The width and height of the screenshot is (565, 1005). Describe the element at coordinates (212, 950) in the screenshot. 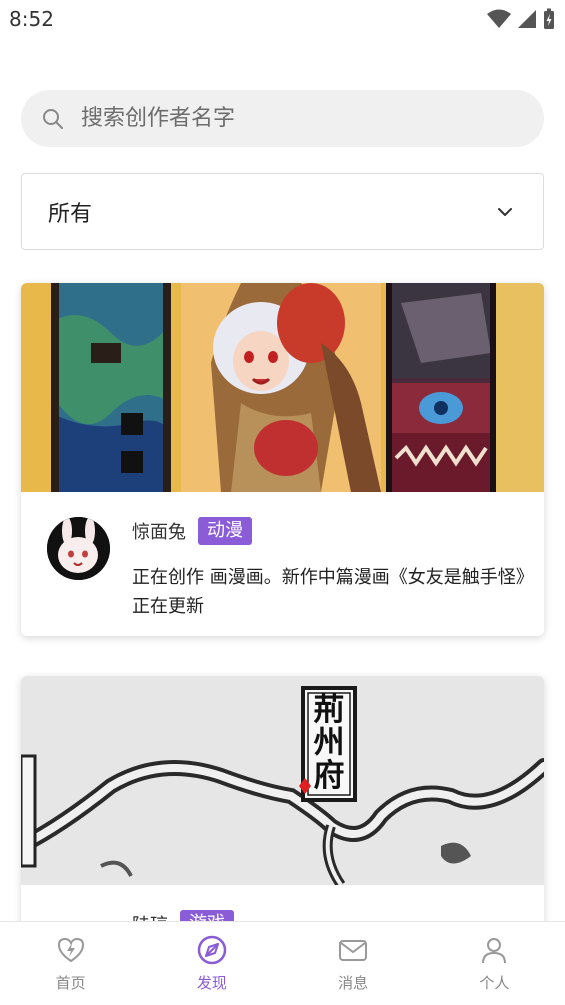

I see `compass-icon` at that location.